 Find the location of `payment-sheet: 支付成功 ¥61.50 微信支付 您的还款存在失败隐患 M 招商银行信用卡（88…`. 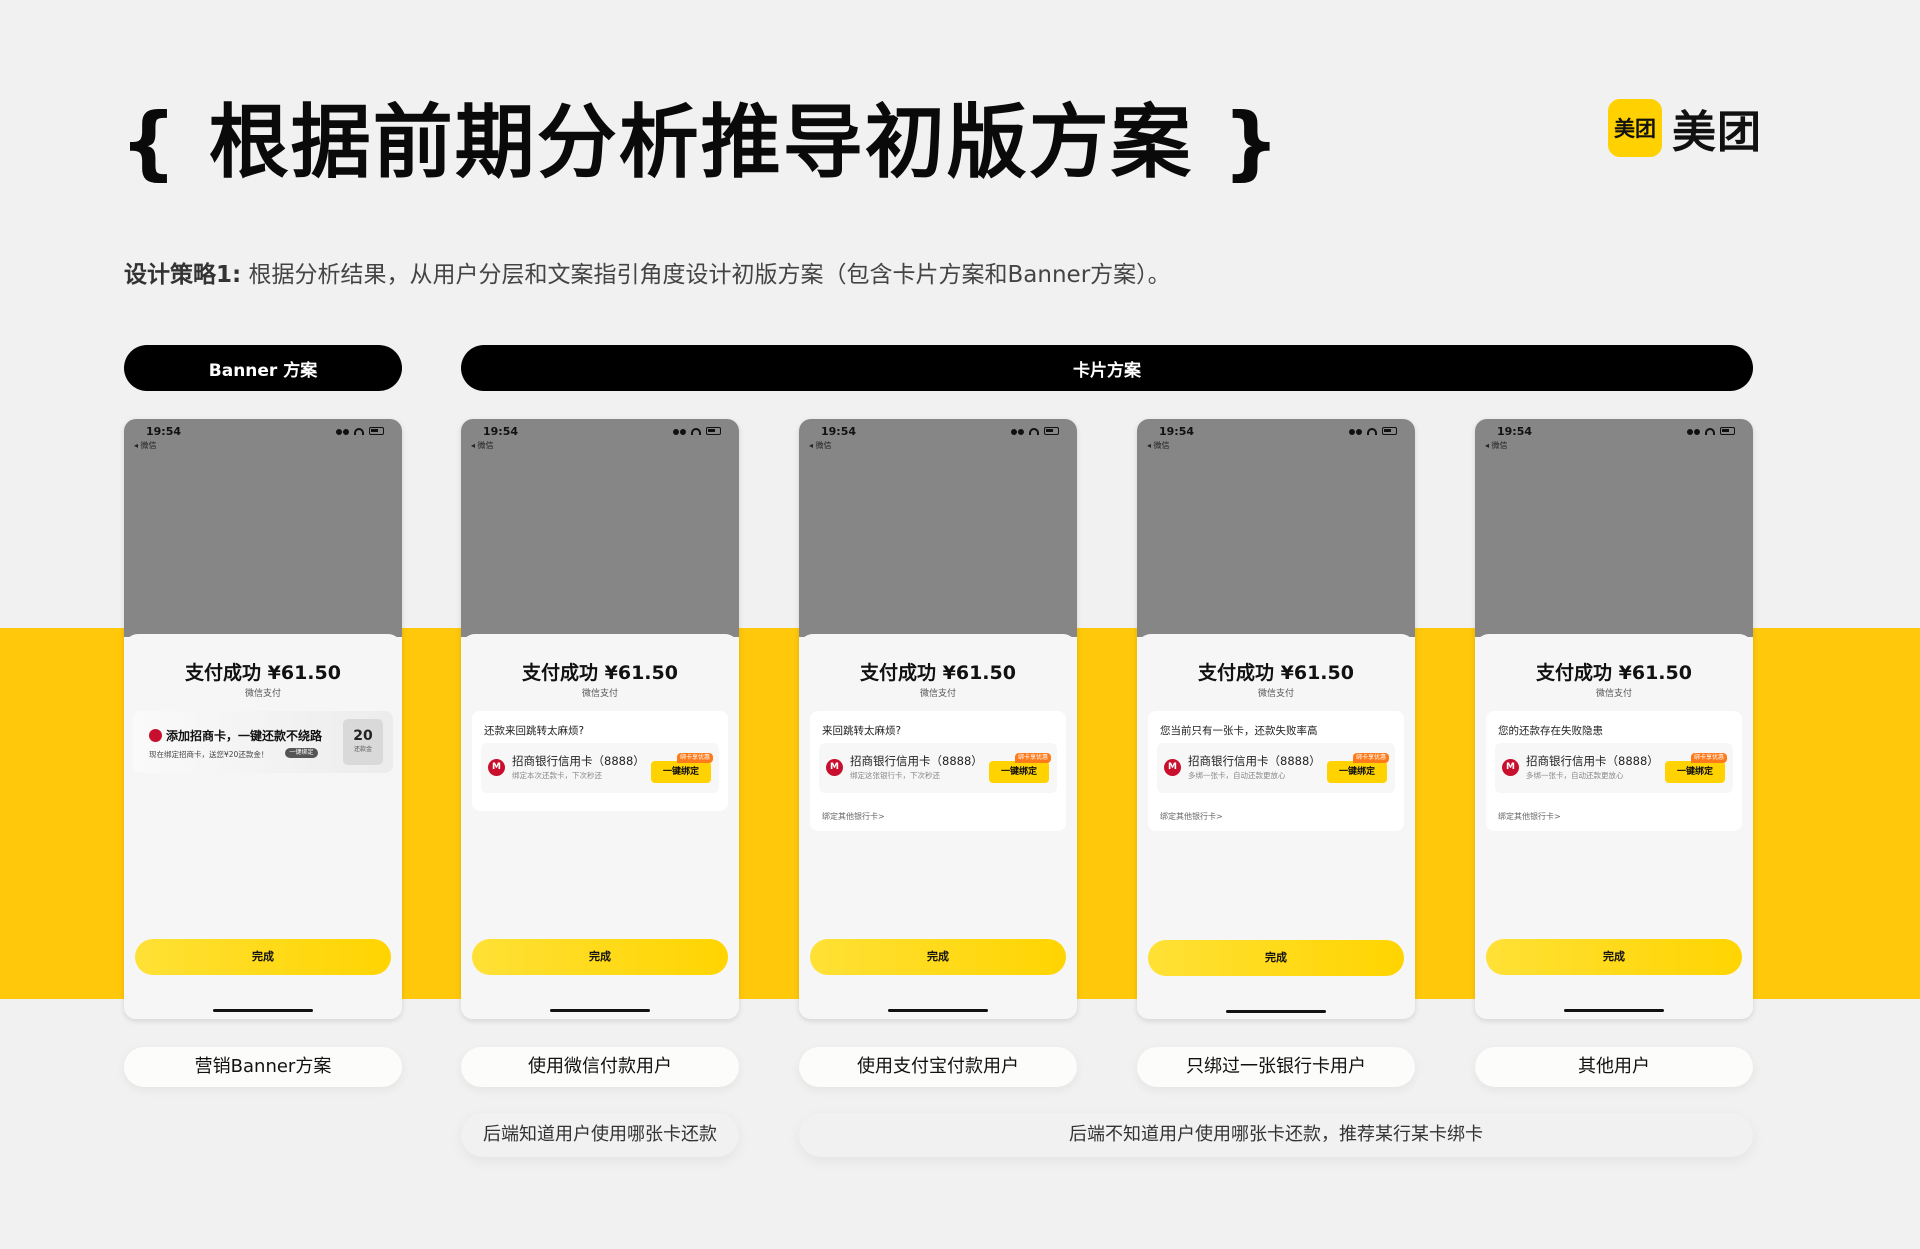

payment-sheet: 支付成功 ¥61.50 微信支付 您的还款存在失败隐患 M 招商银行信用卡（88… is located at coordinates (1614, 826).